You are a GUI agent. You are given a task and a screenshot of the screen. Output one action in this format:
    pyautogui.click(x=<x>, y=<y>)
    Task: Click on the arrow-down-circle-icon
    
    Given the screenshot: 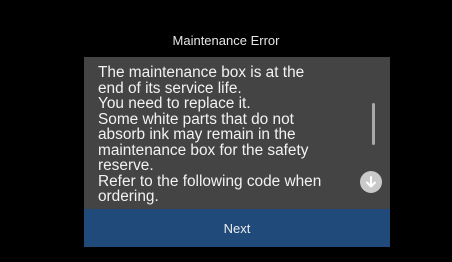 What is the action you would take?
    pyautogui.click(x=371, y=182)
    